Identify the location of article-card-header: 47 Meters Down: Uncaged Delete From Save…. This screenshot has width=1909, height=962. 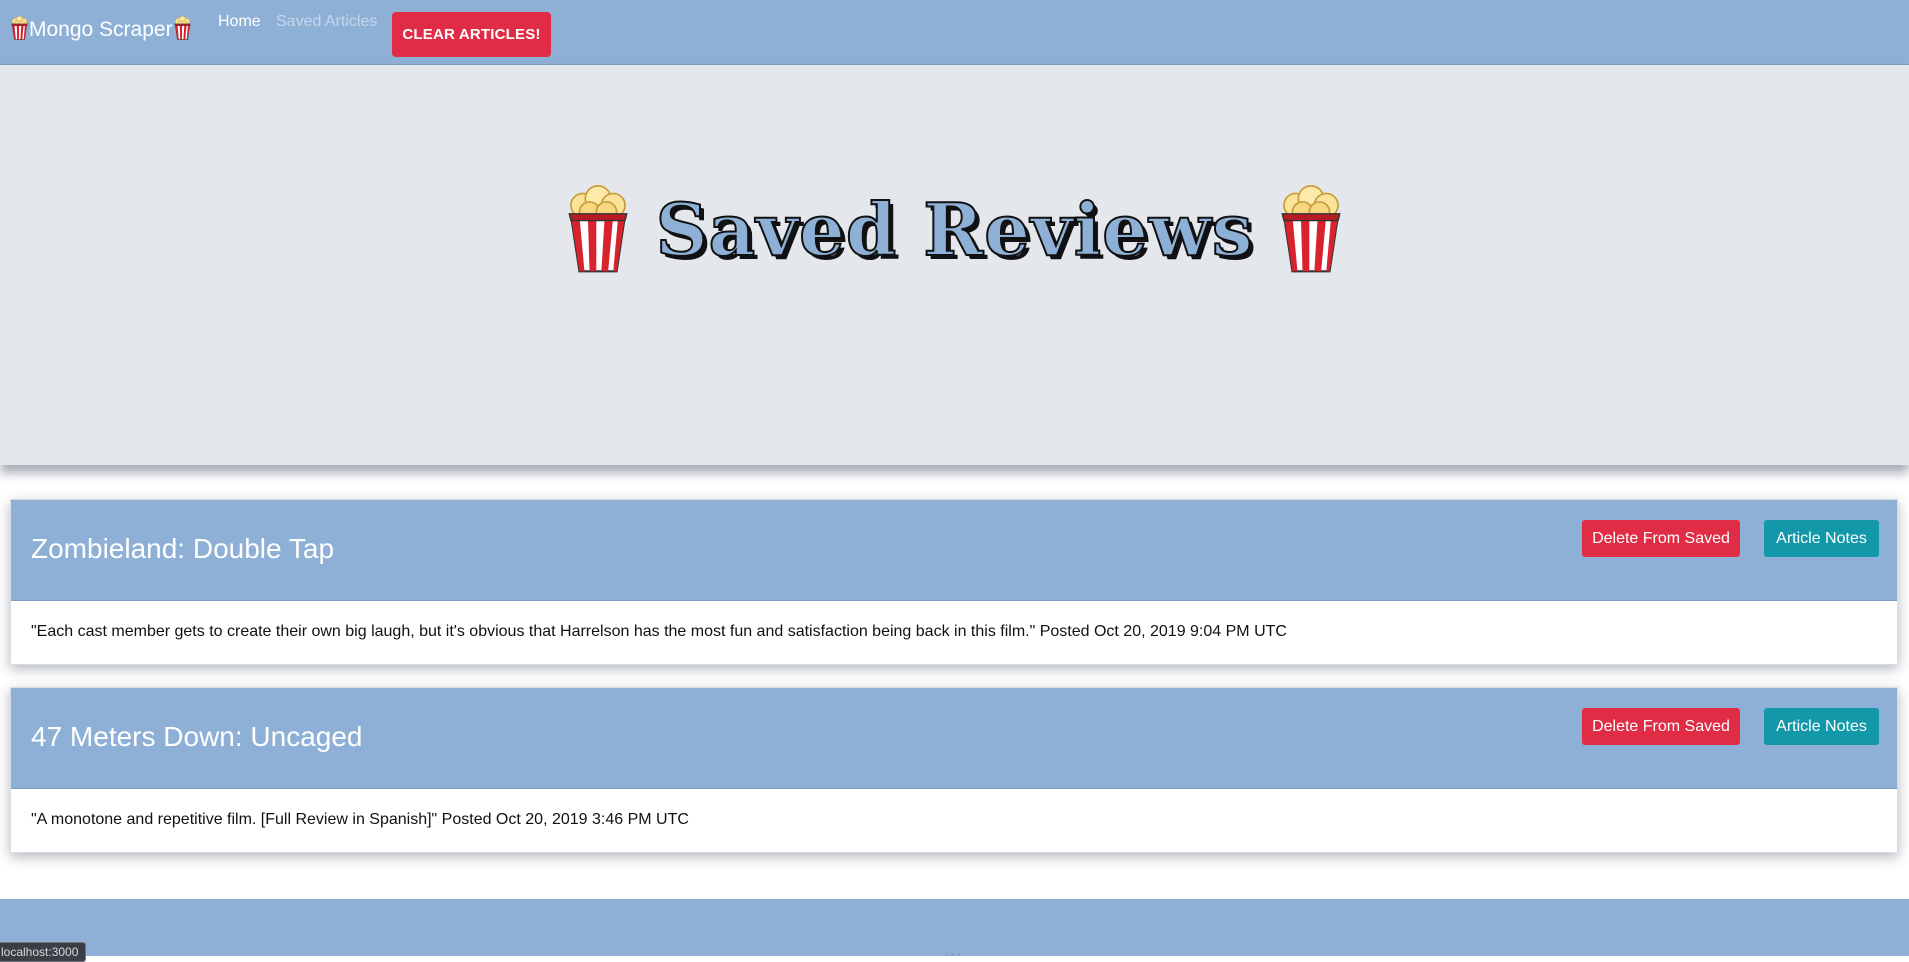
(954, 738).